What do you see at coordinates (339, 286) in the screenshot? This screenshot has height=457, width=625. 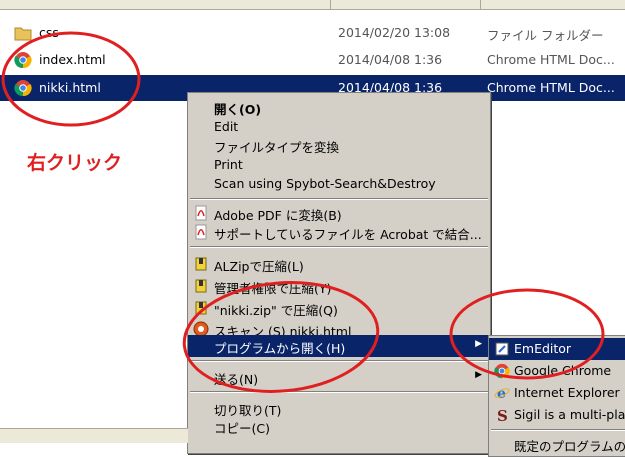 I see `menu-item-admin-compress: 管理者権限で圧縮(Y)` at bounding box center [339, 286].